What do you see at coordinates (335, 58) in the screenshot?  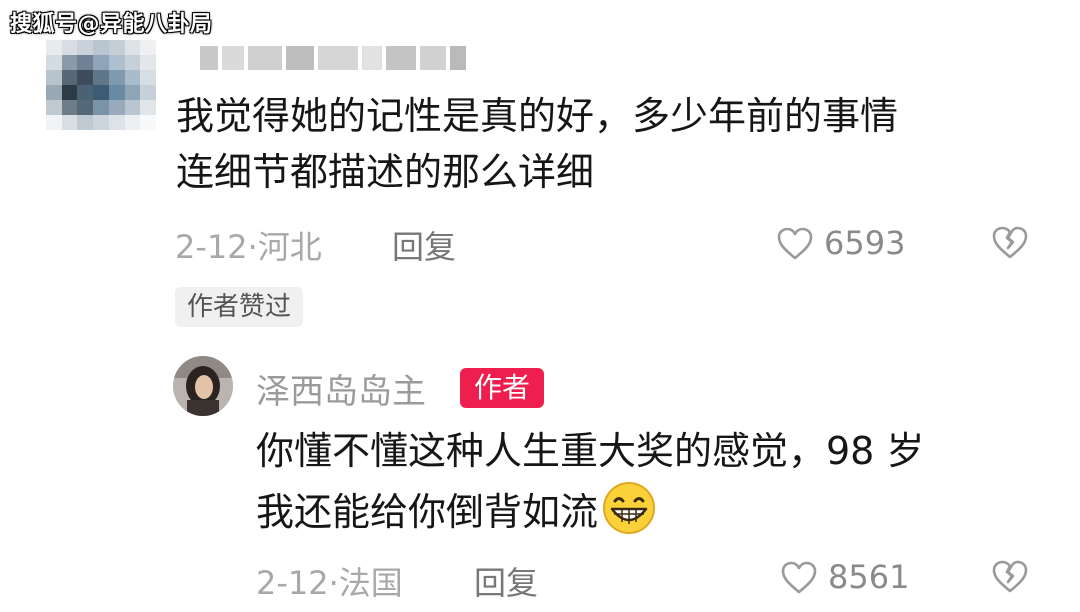 I see `commenter-username-redacted` at bounding box center [335, 58].